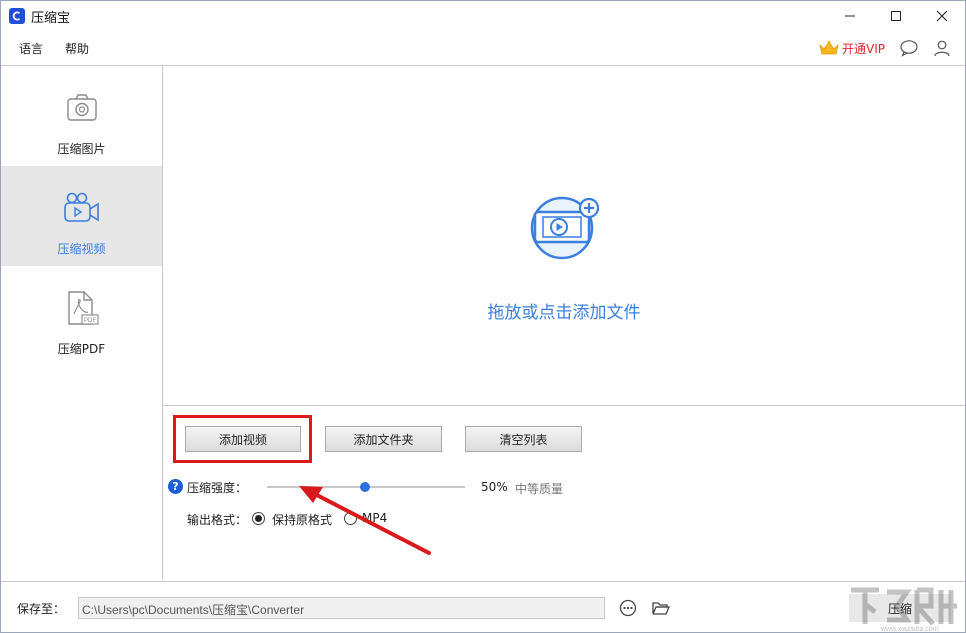 Image resolution: width=966 pixels, height=633 pixels. Describe the element at coordinates (302, 519) in the screenshot. I see `radio-keep-format-label: 保持原格式` at that location.